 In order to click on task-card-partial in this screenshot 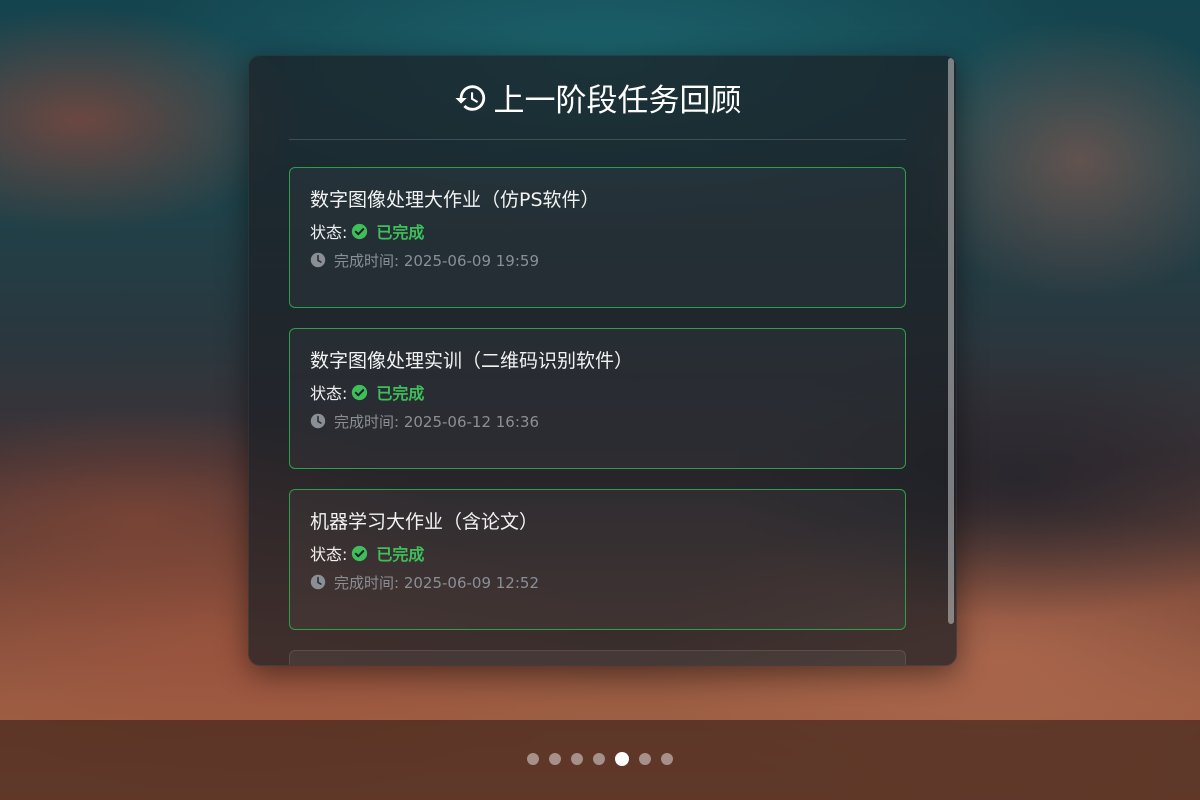, I will do `click(597, 657)`.